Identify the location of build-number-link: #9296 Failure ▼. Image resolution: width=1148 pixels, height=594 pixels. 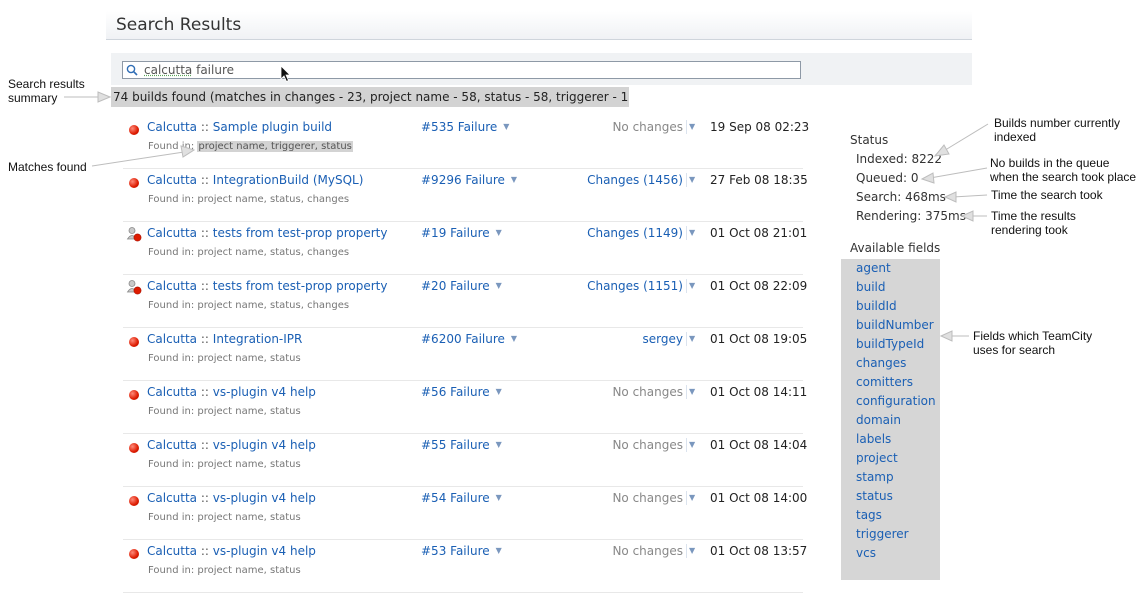
(471, 180).